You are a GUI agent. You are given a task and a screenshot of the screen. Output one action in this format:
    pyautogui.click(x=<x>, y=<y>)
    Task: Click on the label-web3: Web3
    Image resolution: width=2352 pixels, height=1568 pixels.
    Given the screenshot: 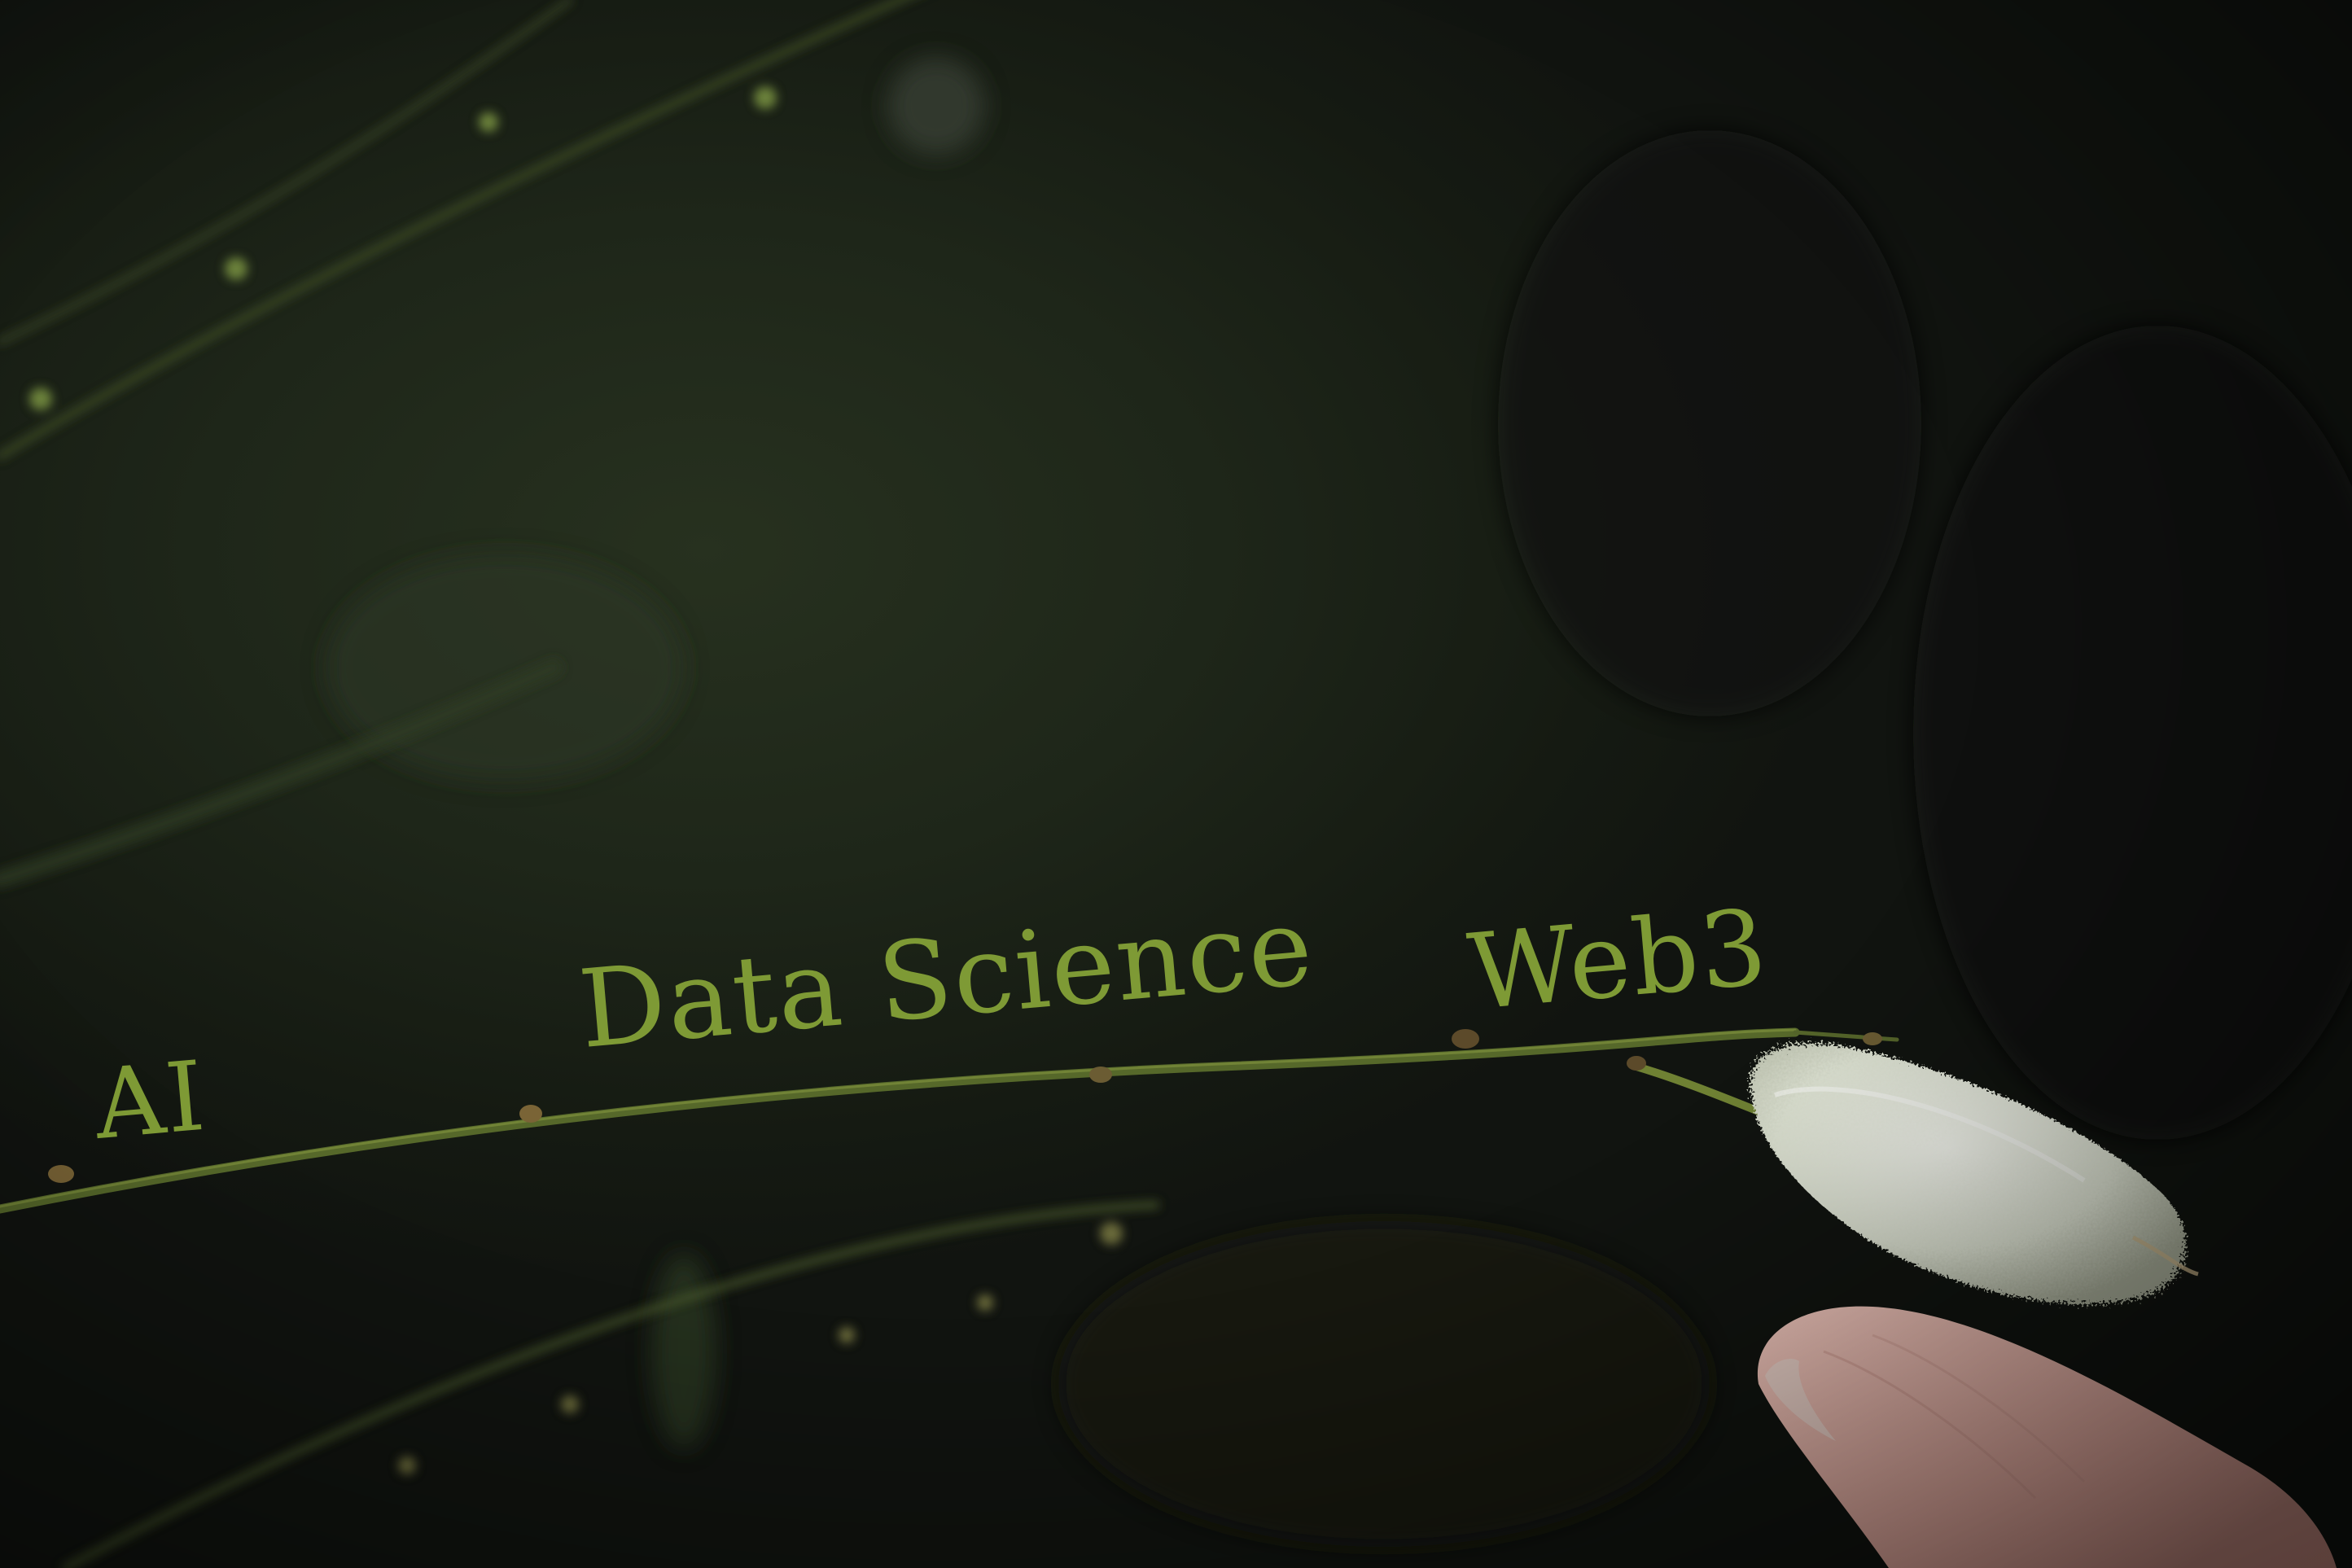 What is the action you would take?
    pyautogui.click(x=1618, y=960)
    